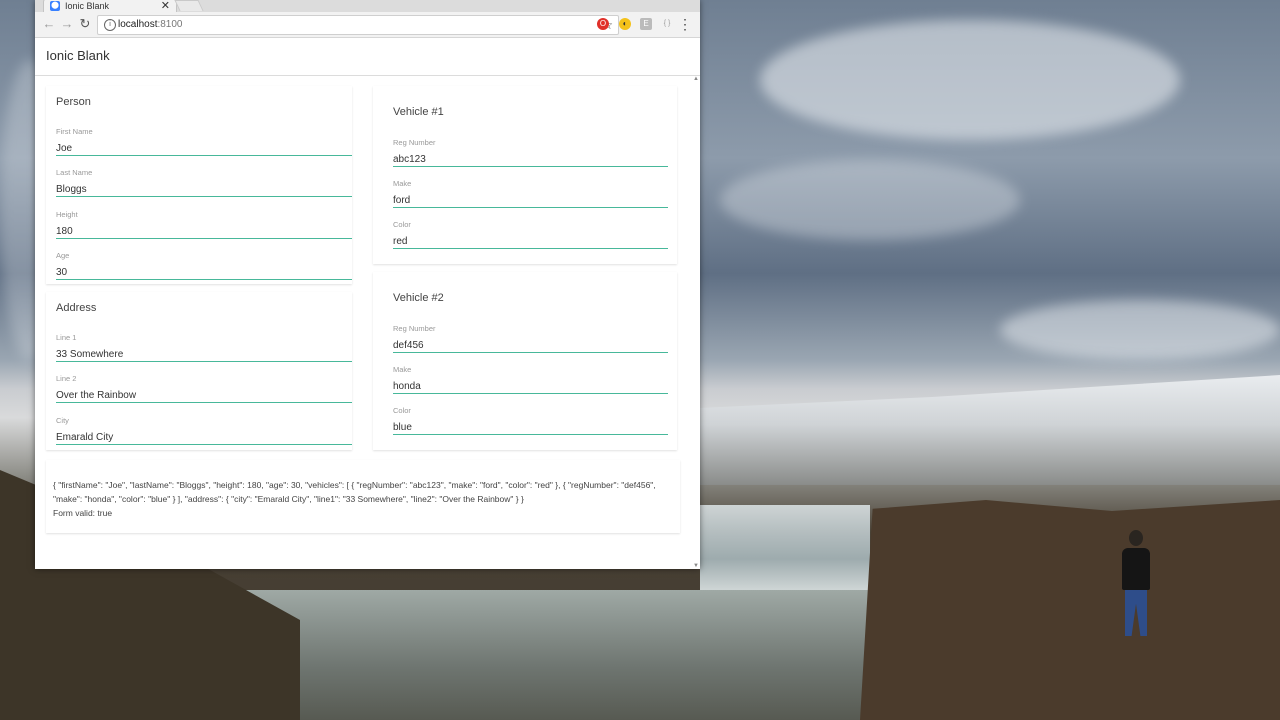 The image size is (1280, 720). What do you see at coordinates (199, 371) in the screenshot?
I see `address-card: Address Line 1 Line 2 City` at bounding box center [199, 371].